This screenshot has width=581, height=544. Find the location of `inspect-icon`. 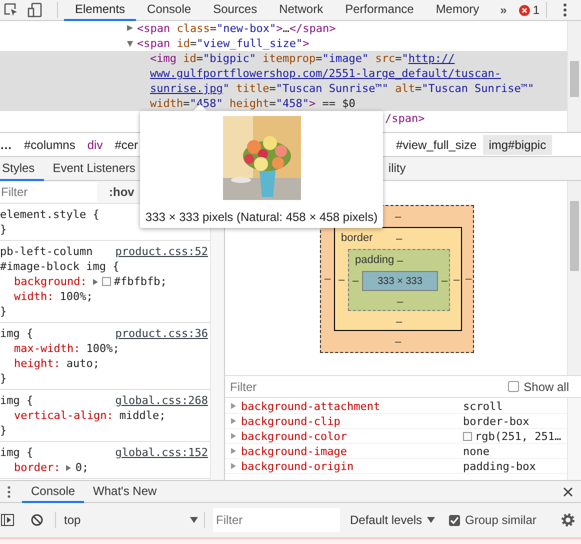

inspect-icon is located at coordinates (11, 10).